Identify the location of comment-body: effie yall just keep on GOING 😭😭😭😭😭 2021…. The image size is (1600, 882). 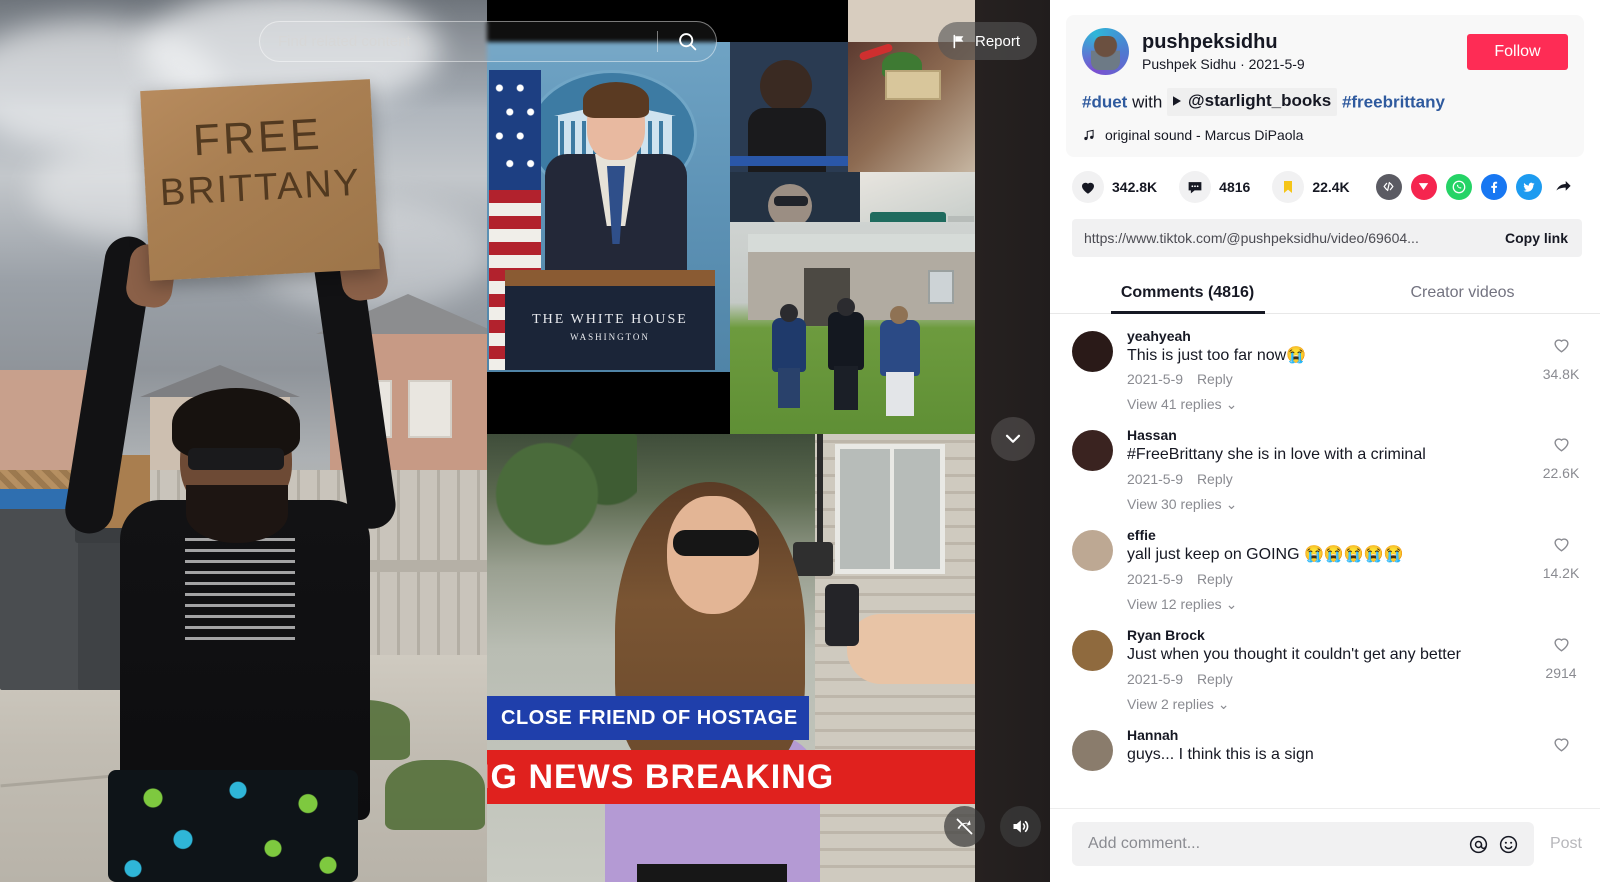
(1333, 557).